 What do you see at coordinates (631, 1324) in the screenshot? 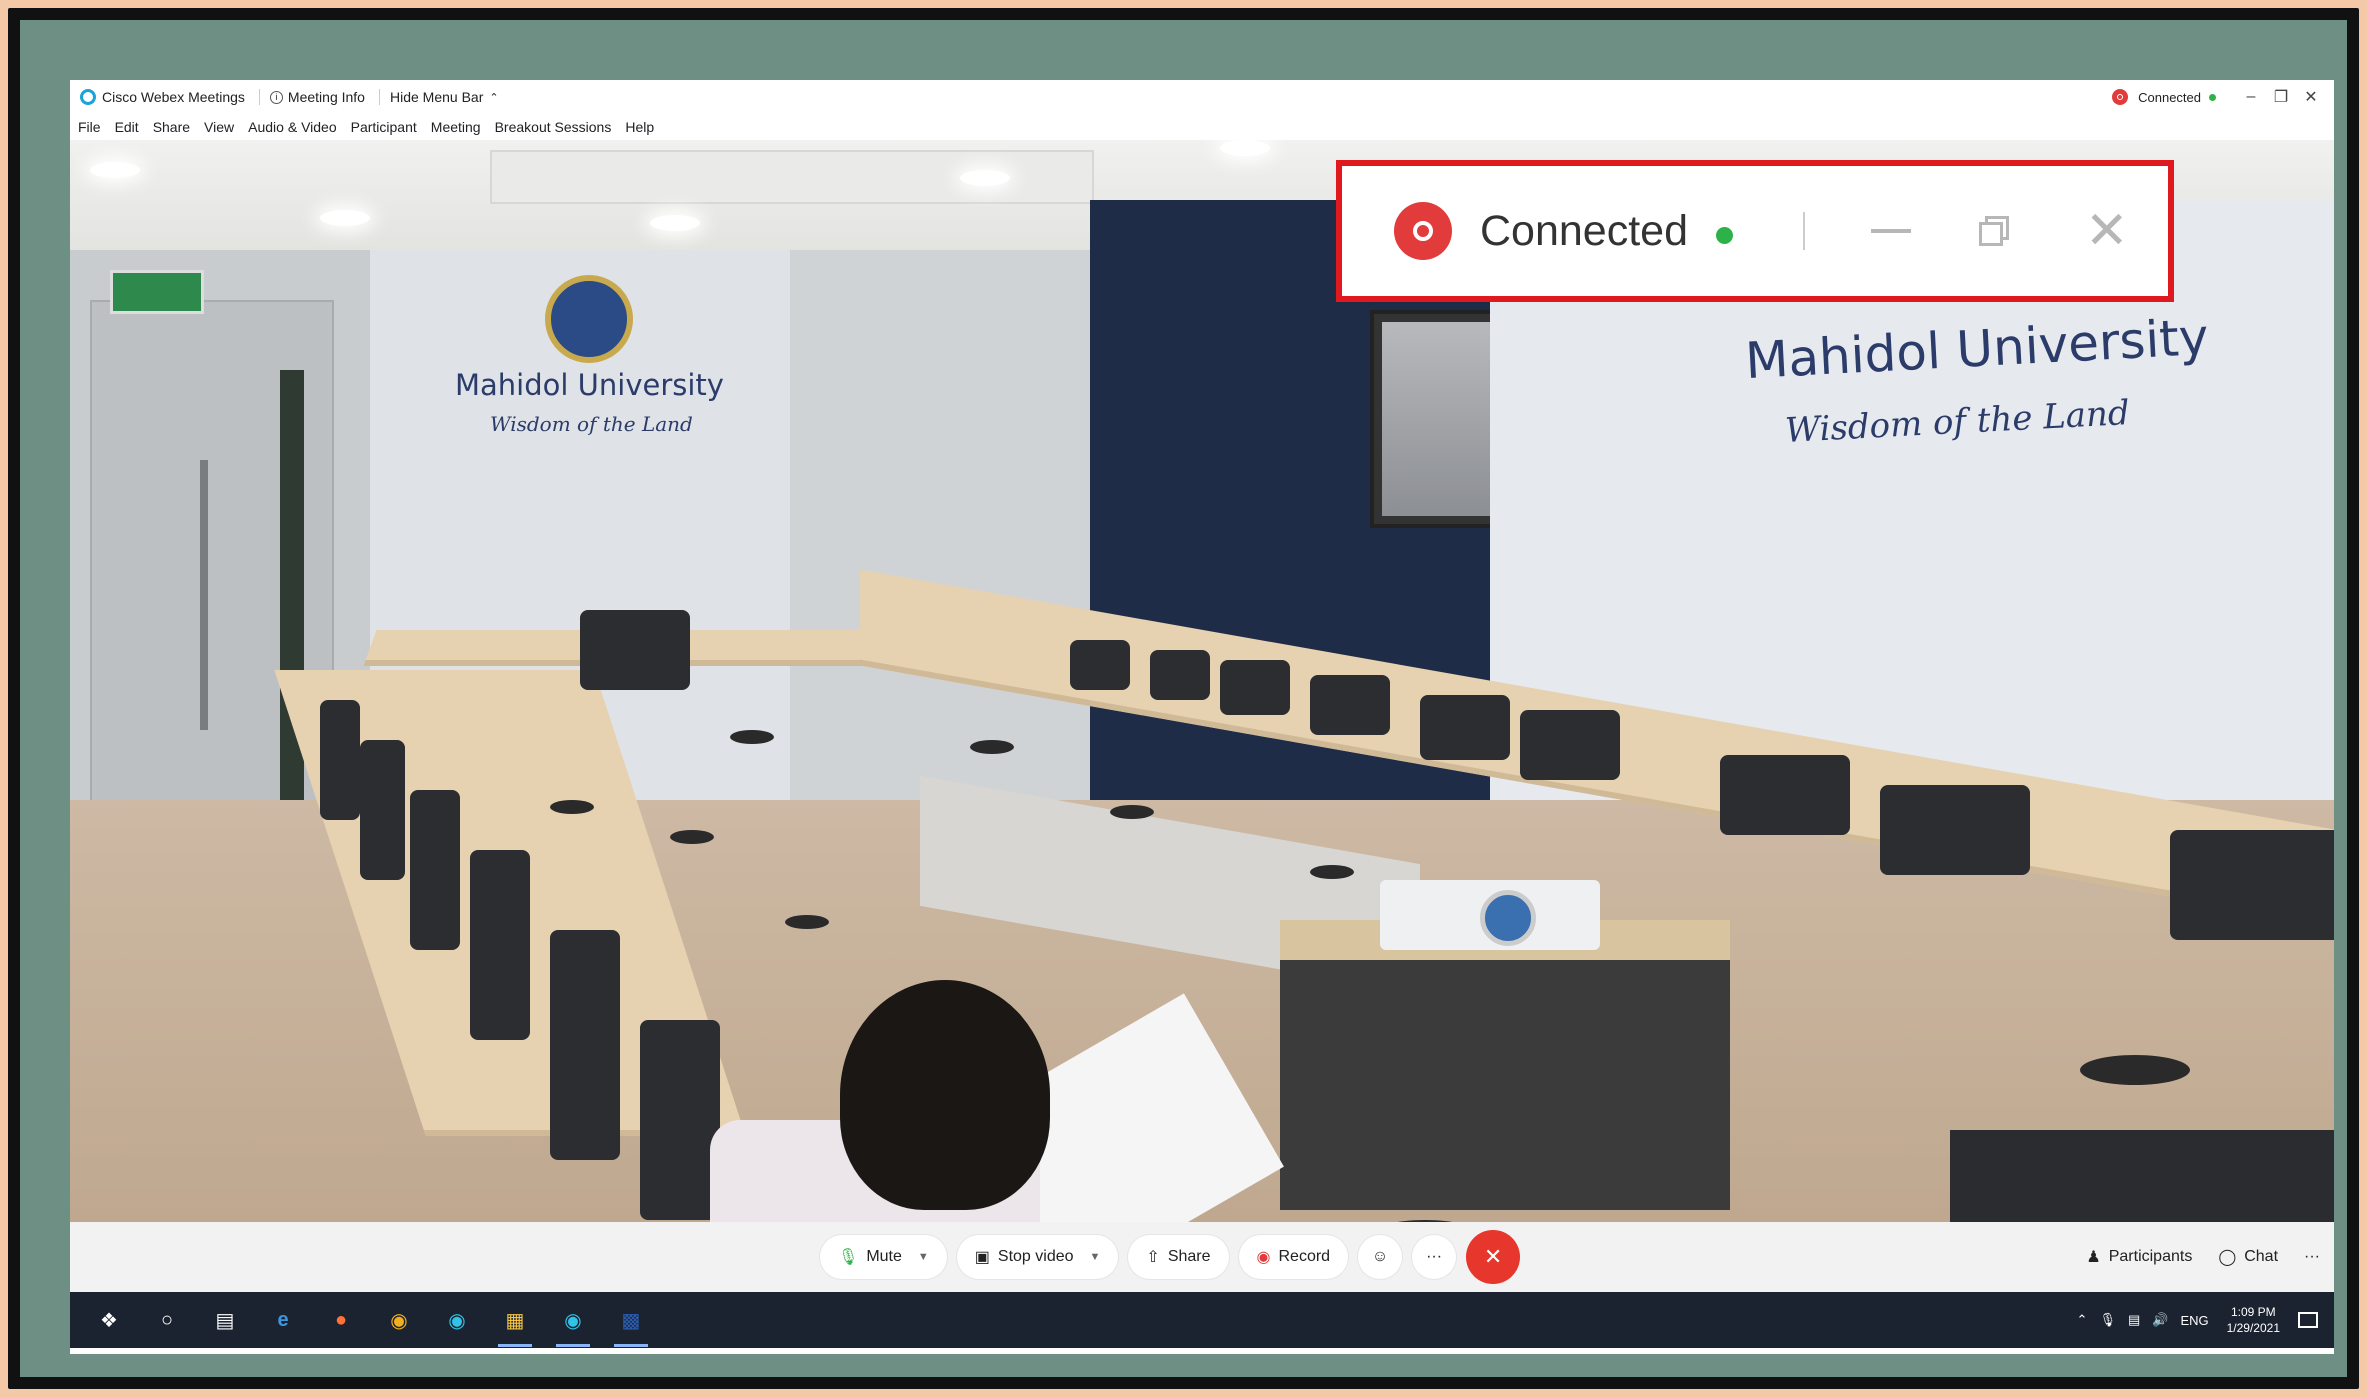
I see `word-icon: ▩` at bounding box center [631, 1324].